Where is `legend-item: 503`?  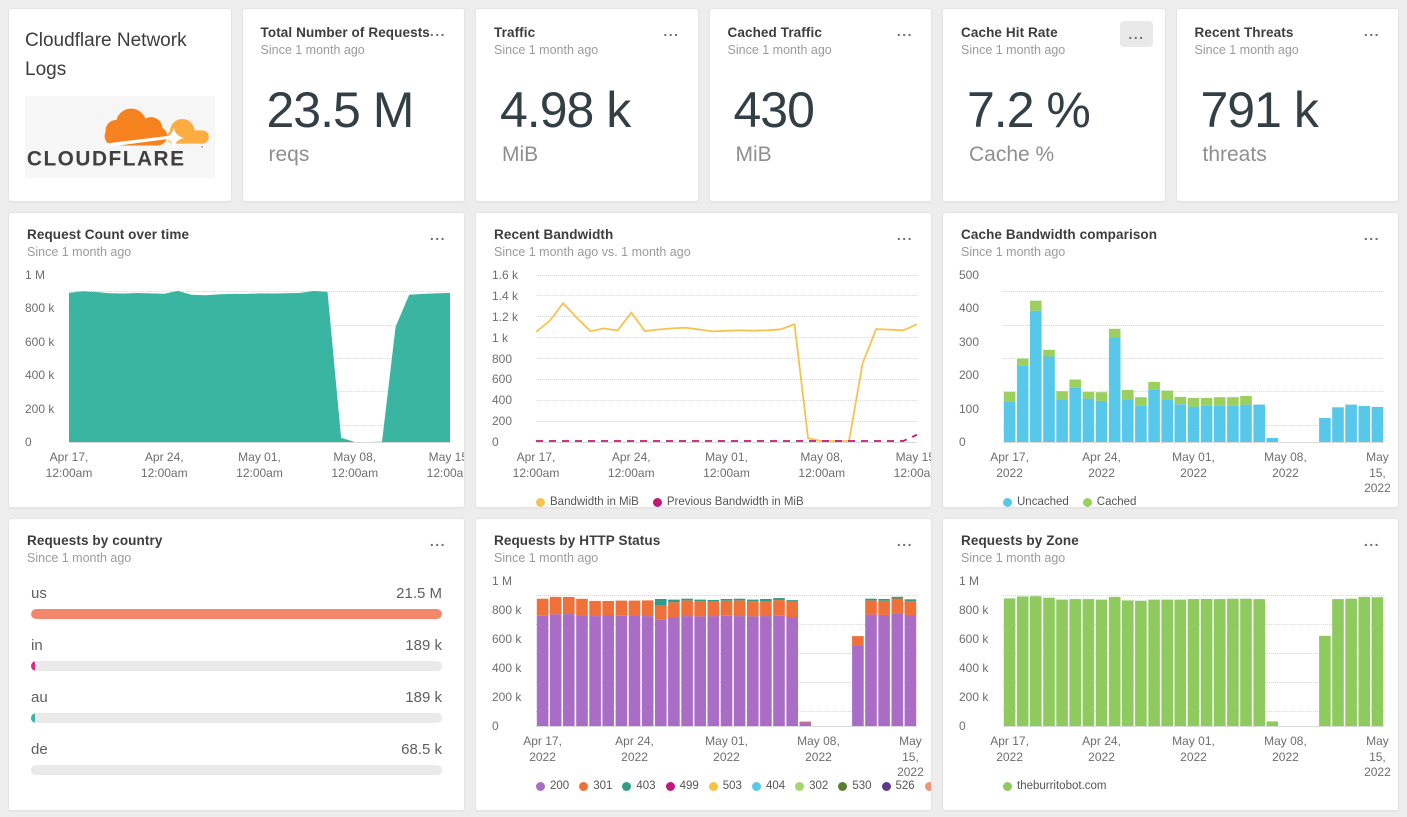
legend-item: 503 is located at coordinates (725, 786).